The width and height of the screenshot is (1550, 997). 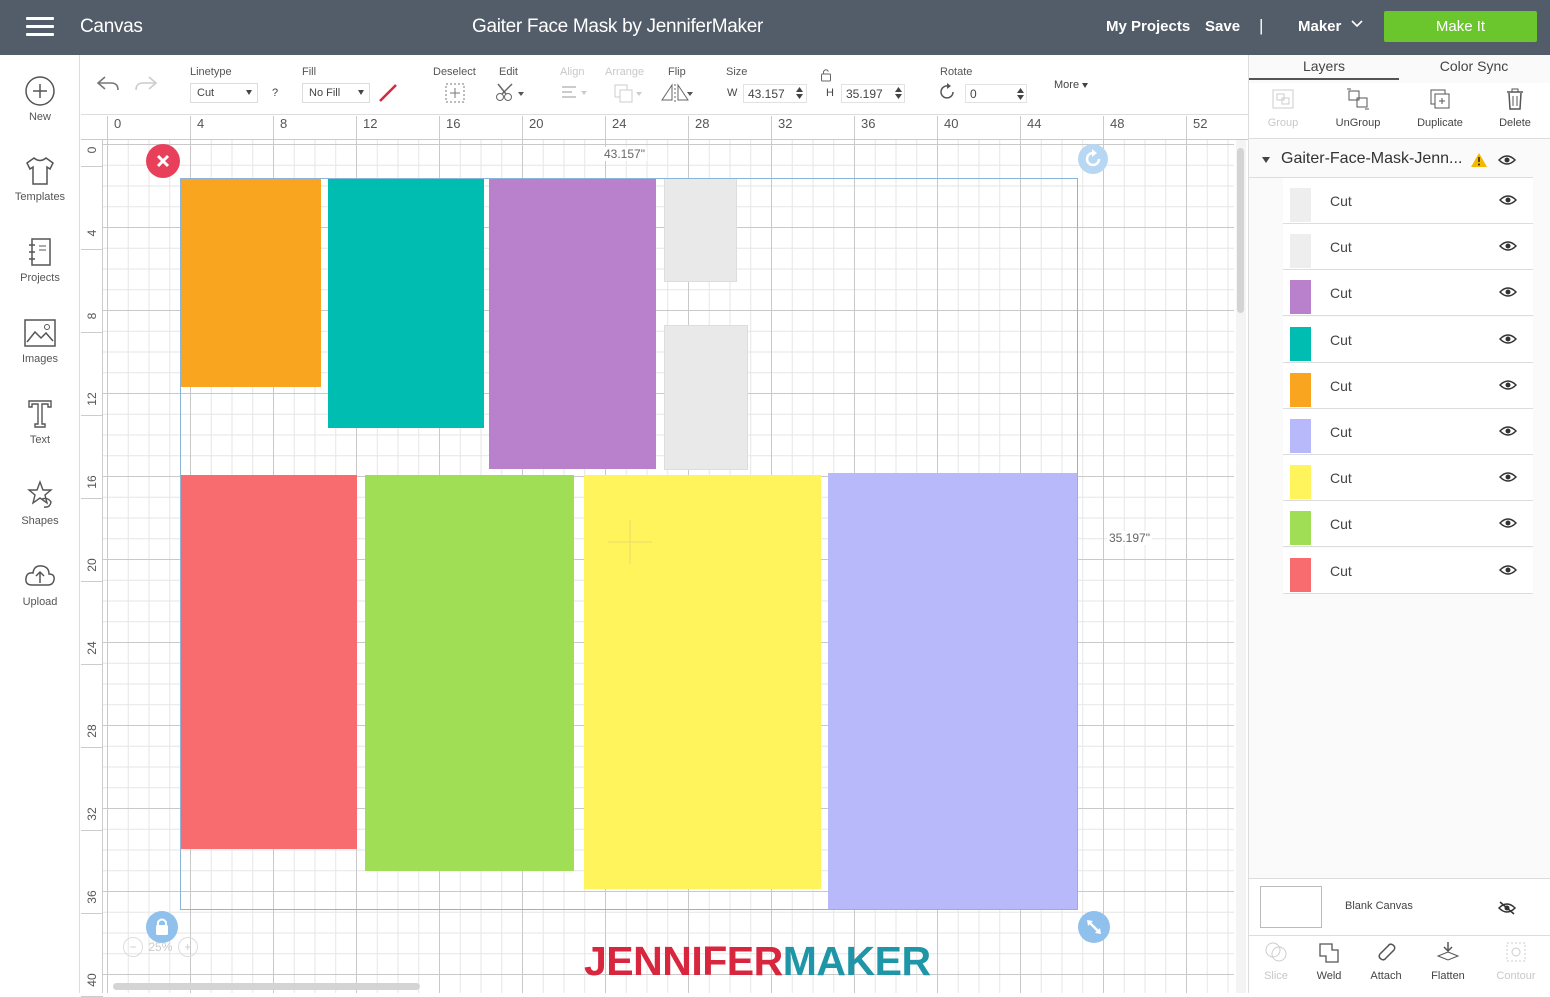 I want to click on my-projects-link: My Projects, so click(x=1148, y=26).